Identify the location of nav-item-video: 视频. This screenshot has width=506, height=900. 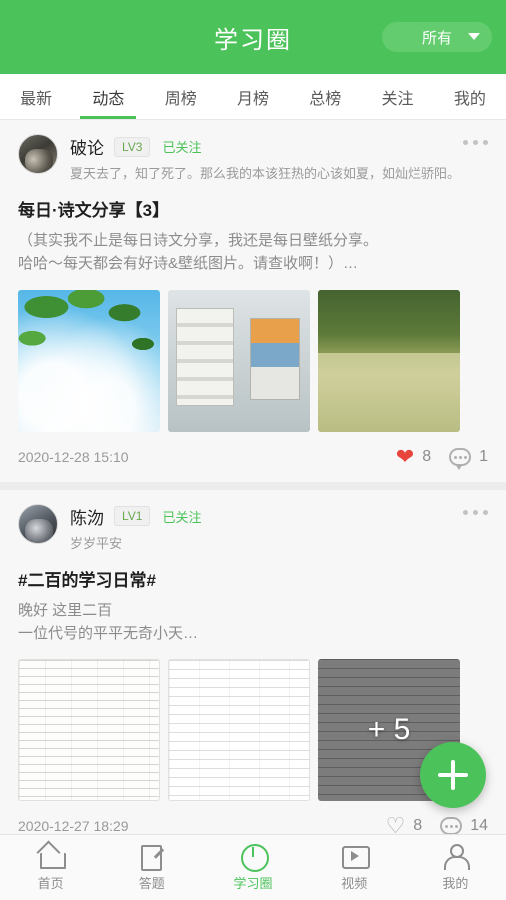
(354, 867).